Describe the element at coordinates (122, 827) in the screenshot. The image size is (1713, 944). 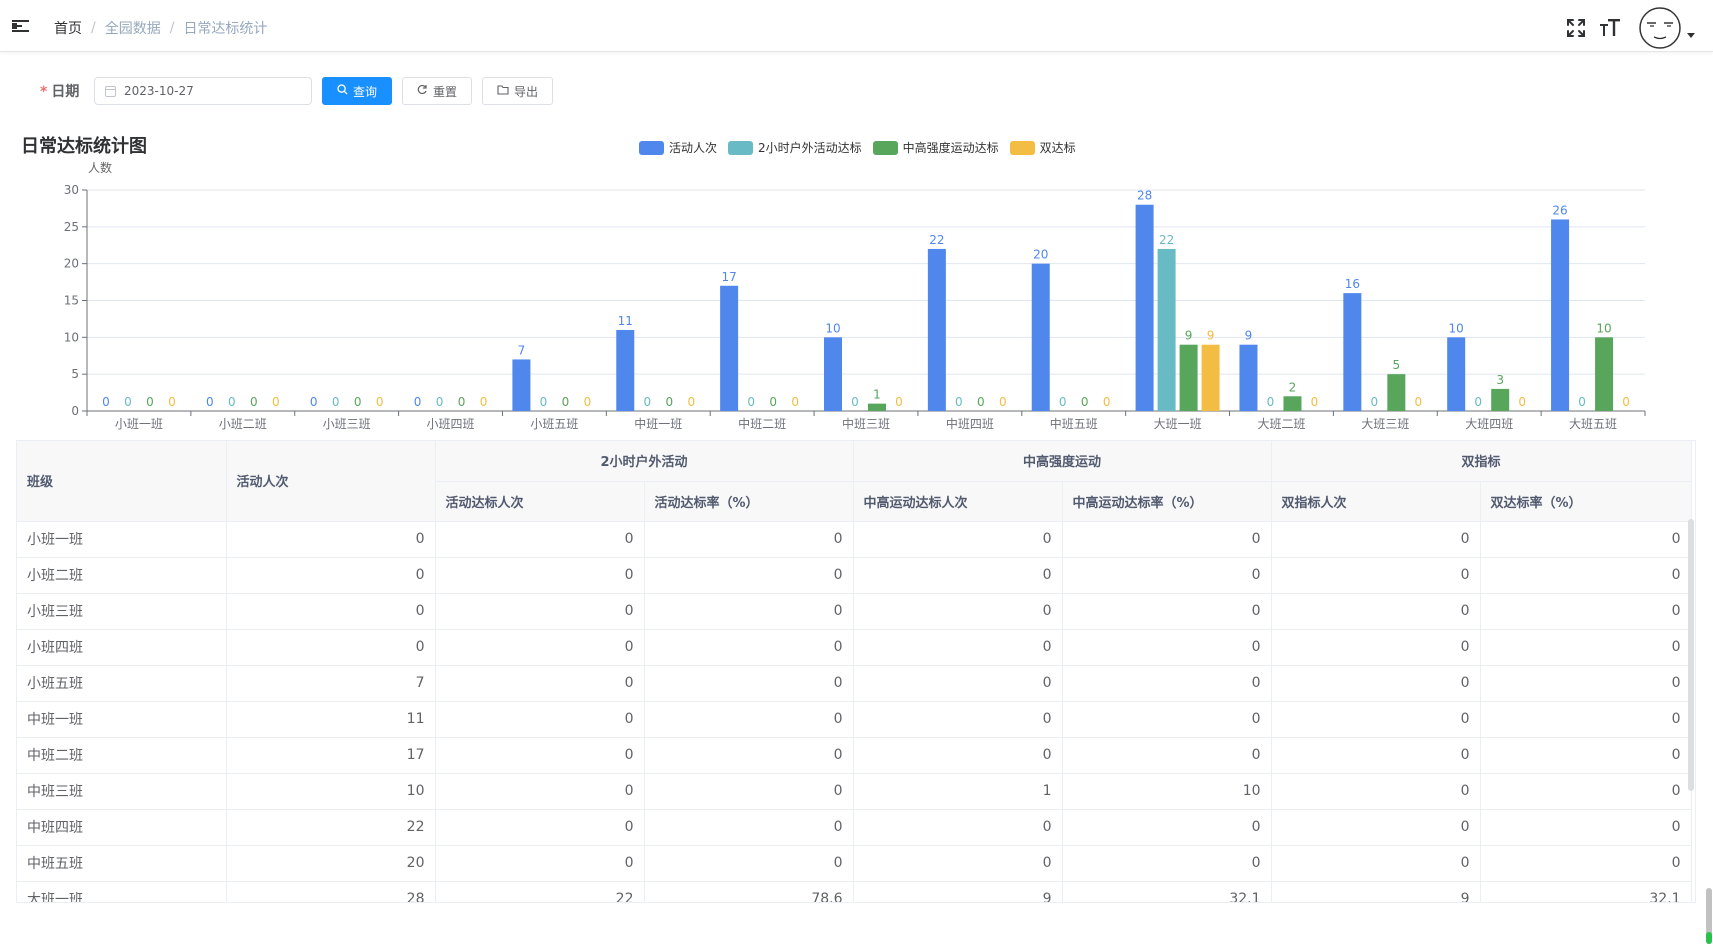
I see `cell-class-name: 中班四班` at that location.